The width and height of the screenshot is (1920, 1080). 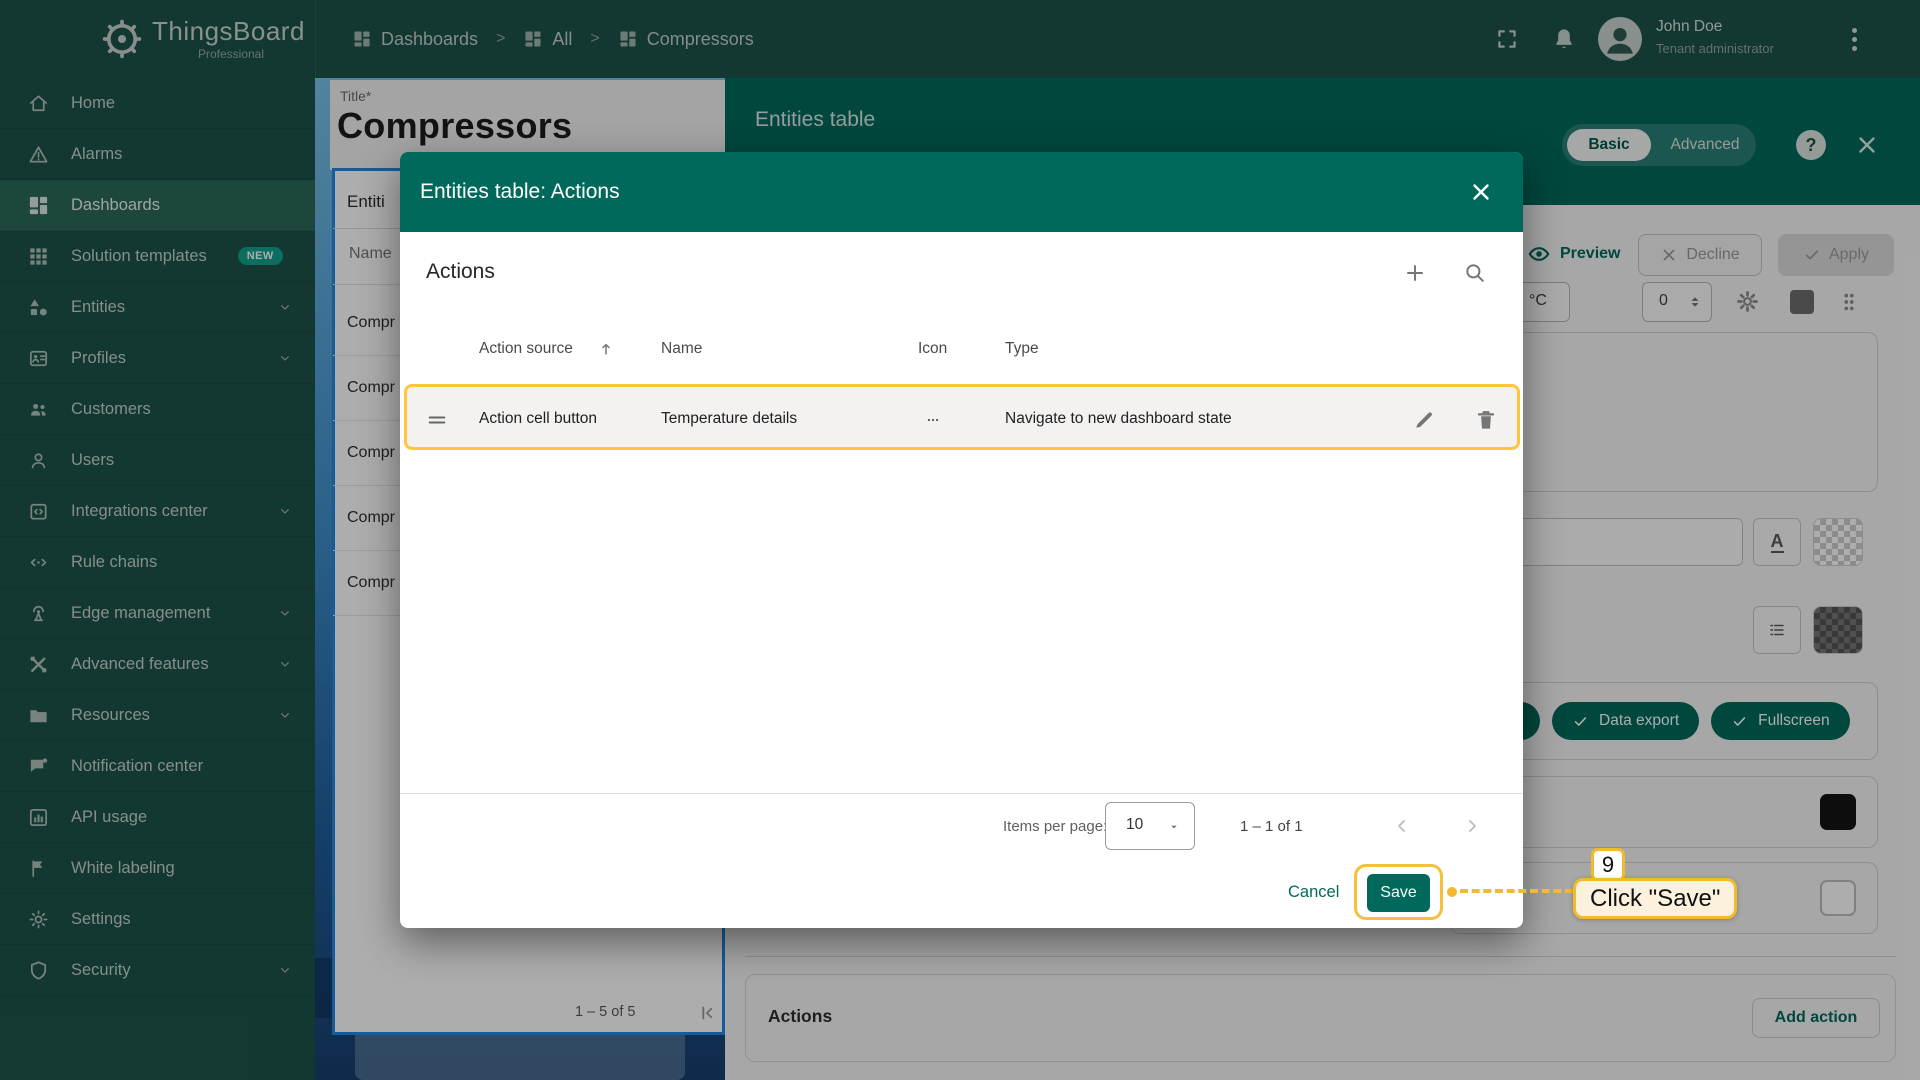 What do you see at coordinates (437, 420) in the screenshot?
I see `drag-handle-icon` at bounding box center [437, 420].